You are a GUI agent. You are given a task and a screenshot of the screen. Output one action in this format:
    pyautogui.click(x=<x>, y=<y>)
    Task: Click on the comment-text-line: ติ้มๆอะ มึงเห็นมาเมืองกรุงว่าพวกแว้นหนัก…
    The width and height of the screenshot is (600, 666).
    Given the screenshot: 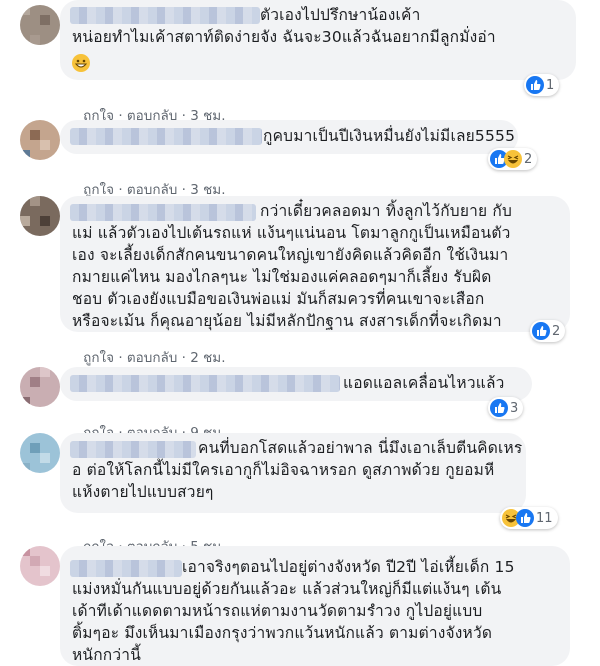 What is the action you would take?
    pyautogui.click(x=282, y=633)
    